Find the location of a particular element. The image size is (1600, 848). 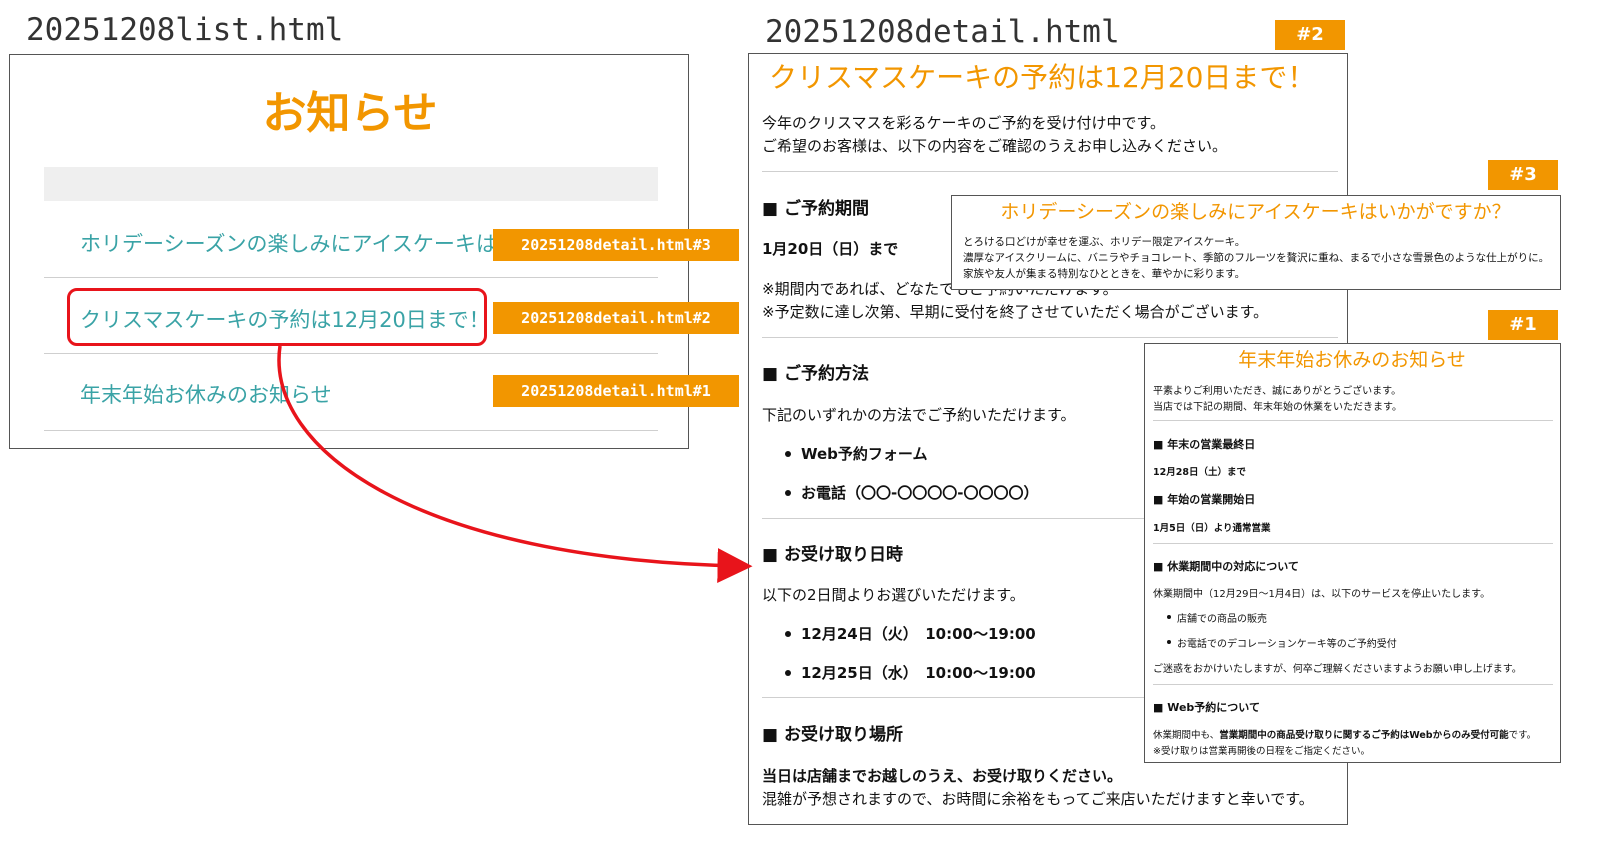

arrow-path is located at coordinates (515, 464).